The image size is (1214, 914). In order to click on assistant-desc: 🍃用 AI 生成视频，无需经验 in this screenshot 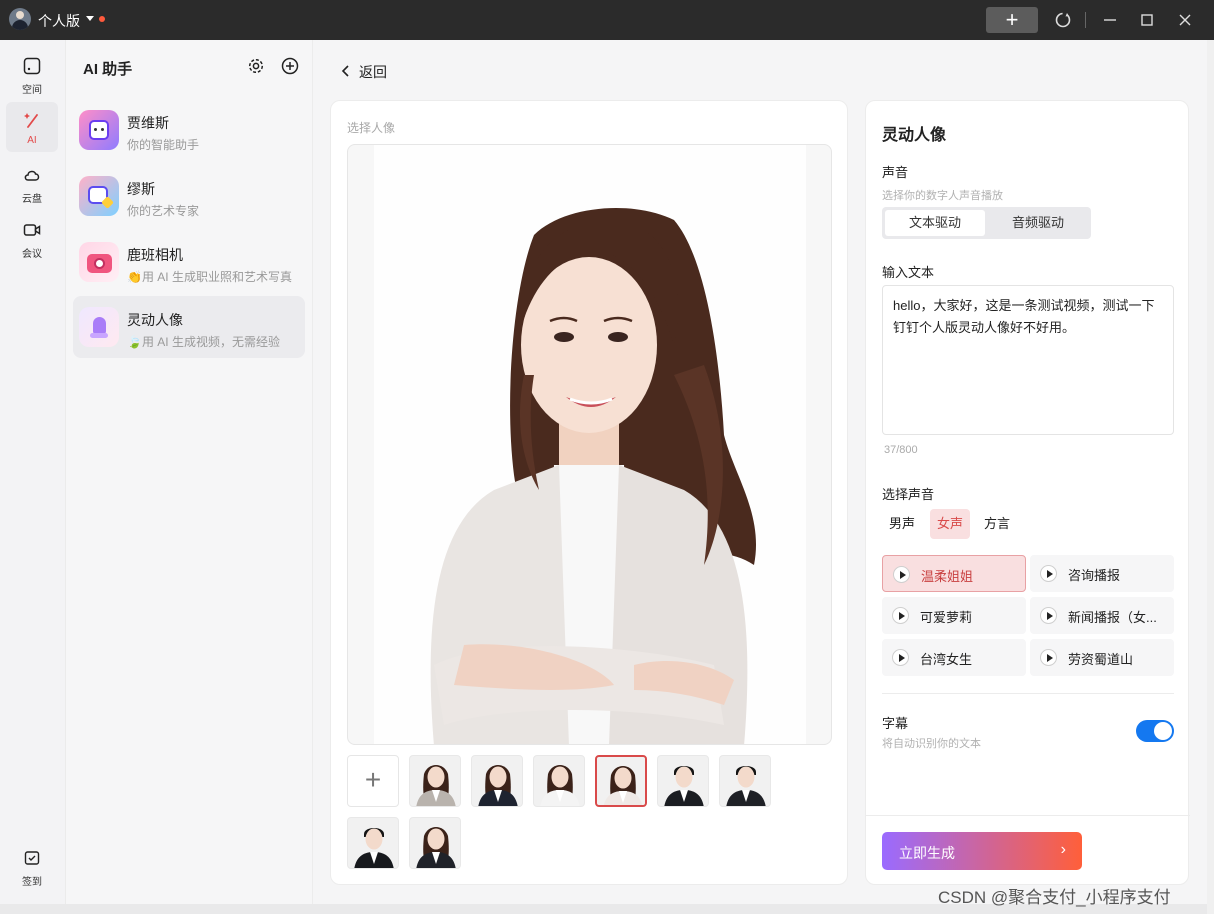, I will do `click(203, 342)`.